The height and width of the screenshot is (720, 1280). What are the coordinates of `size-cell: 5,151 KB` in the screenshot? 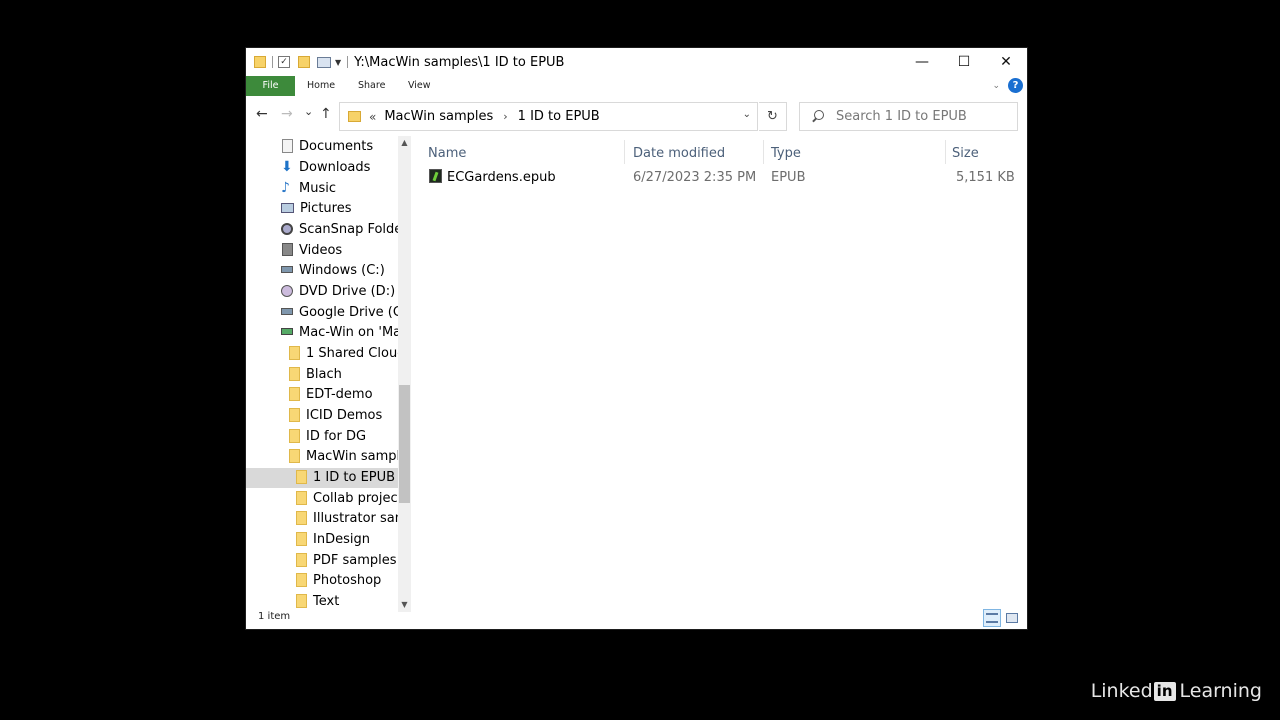 It's located at (985, 177).